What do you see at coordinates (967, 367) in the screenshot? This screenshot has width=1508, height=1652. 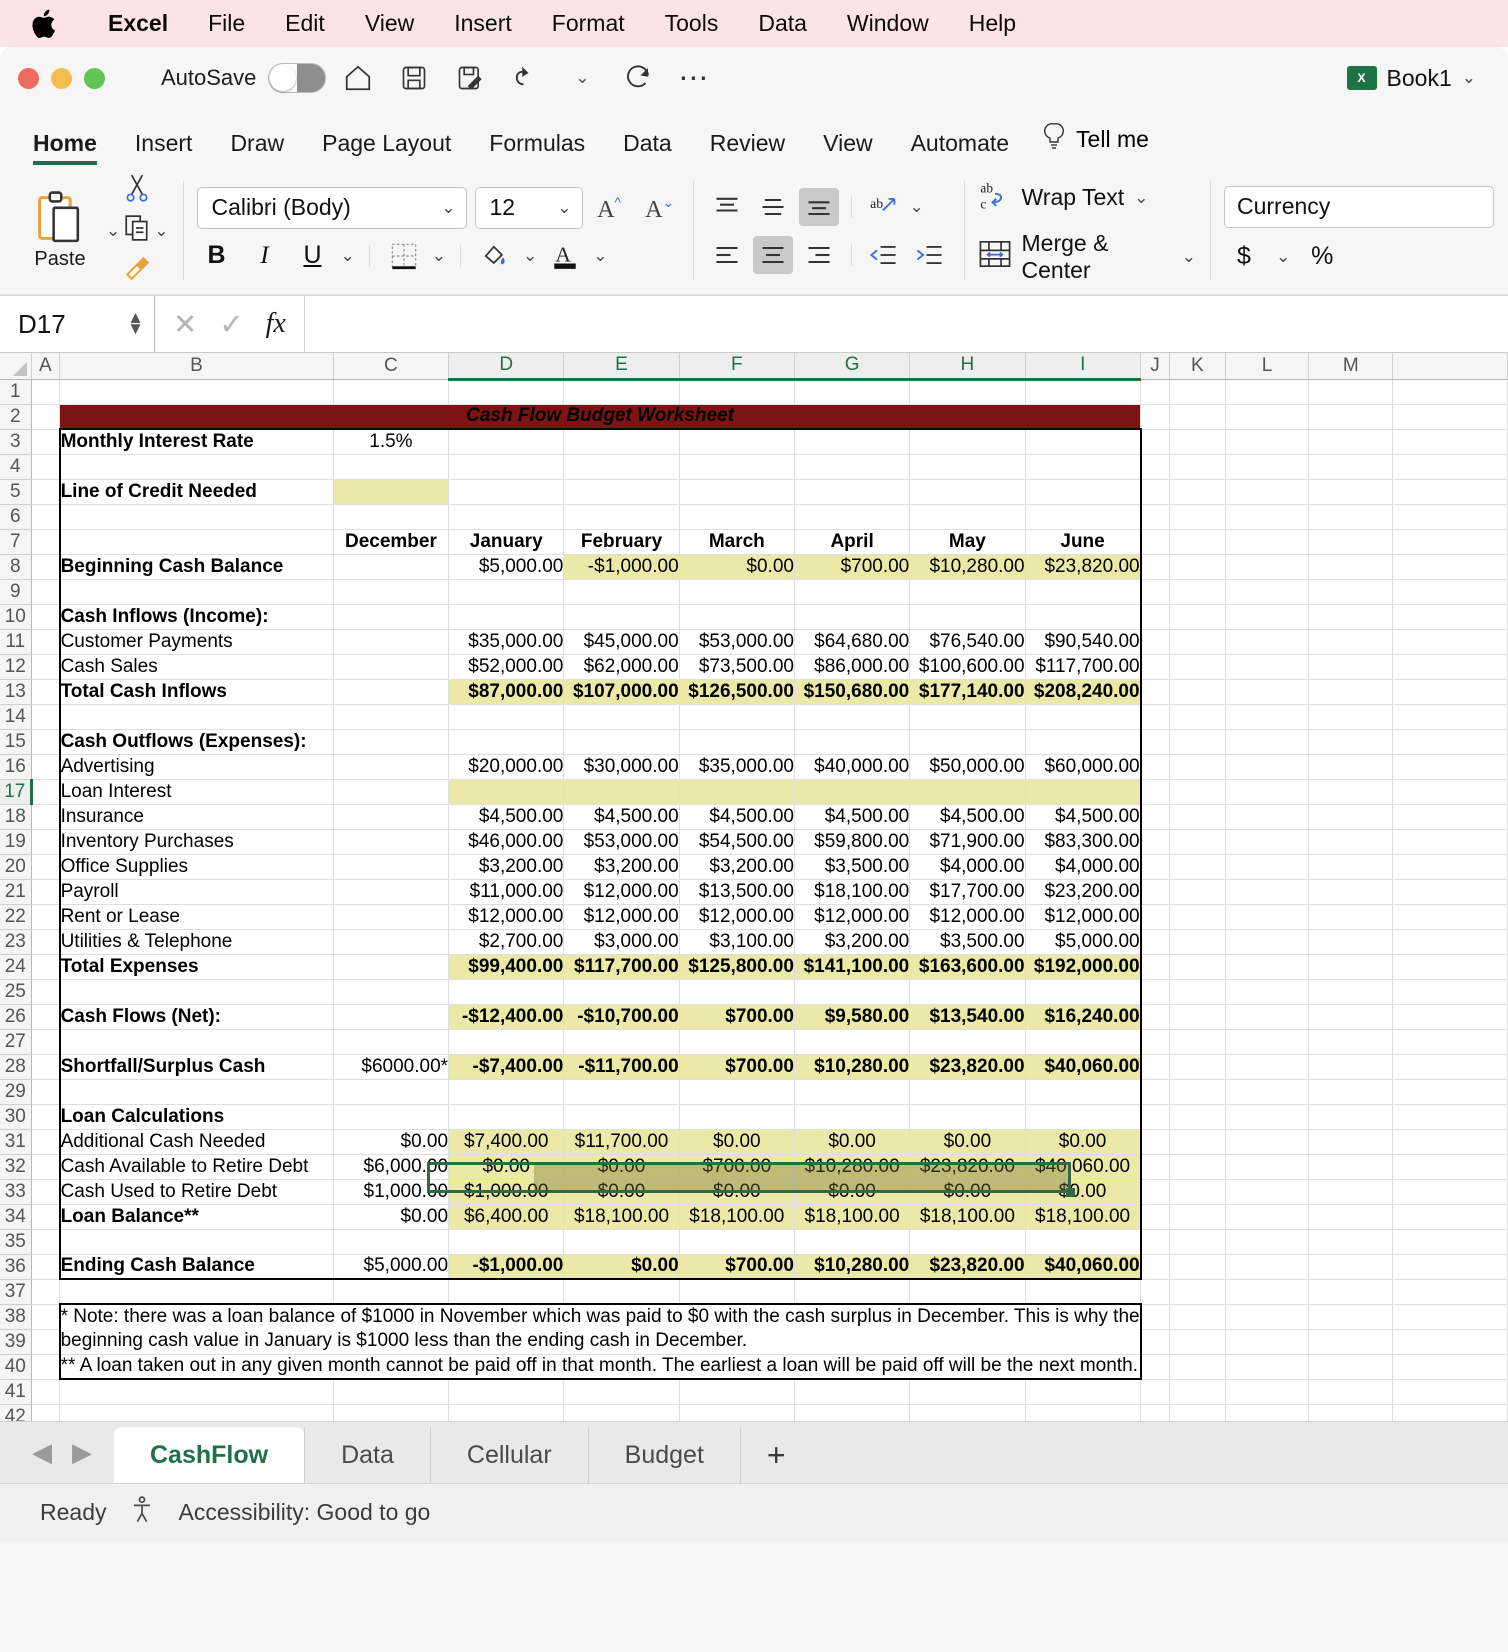 I see `column-header-h: H` at bounding box center [967, 367].